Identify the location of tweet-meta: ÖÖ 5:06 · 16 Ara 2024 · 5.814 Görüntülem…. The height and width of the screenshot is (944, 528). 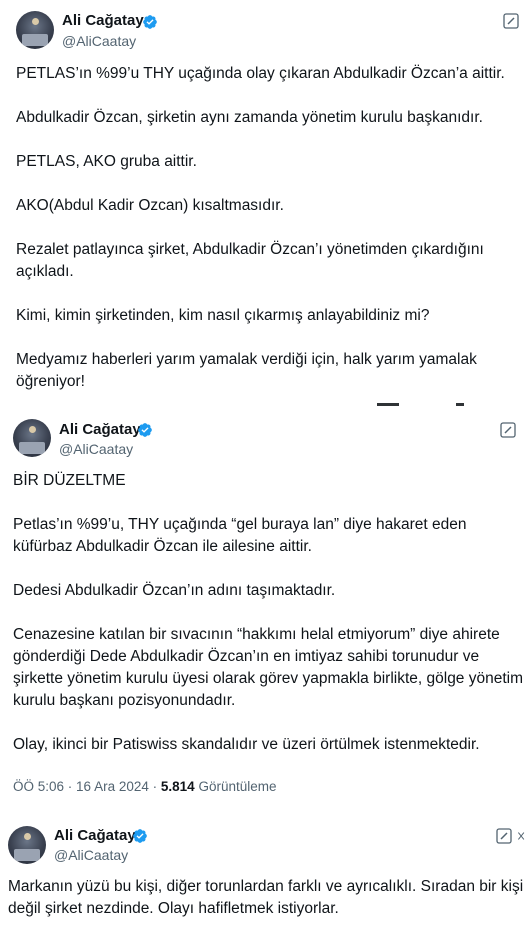
(145, 786).